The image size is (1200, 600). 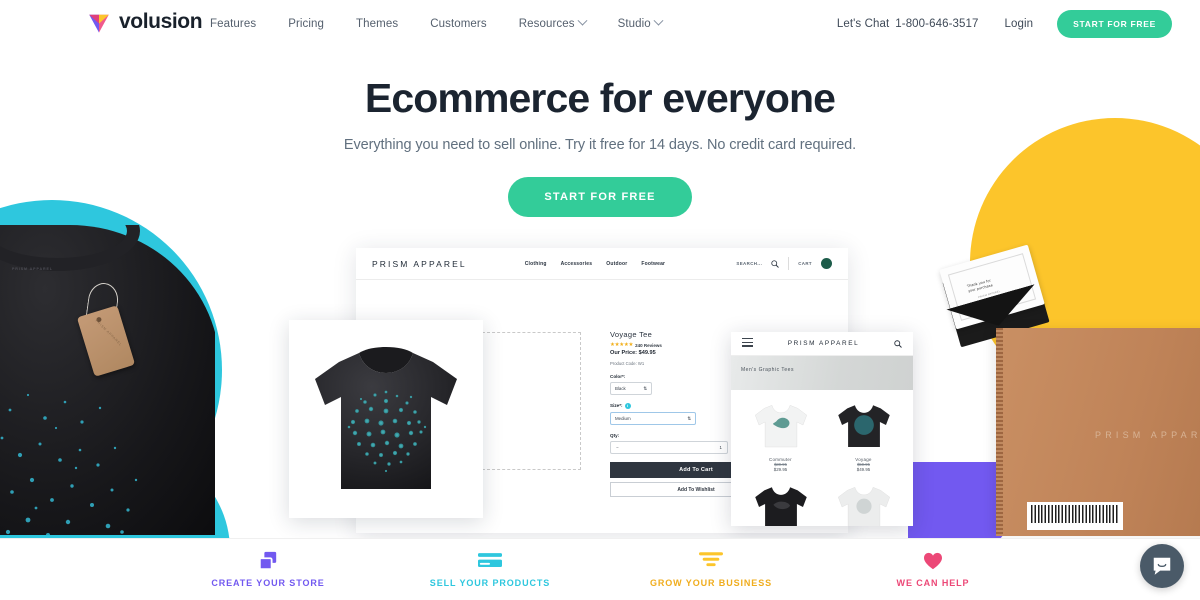 I want to click on nav-label: Resources, so click(x=546, y=23).